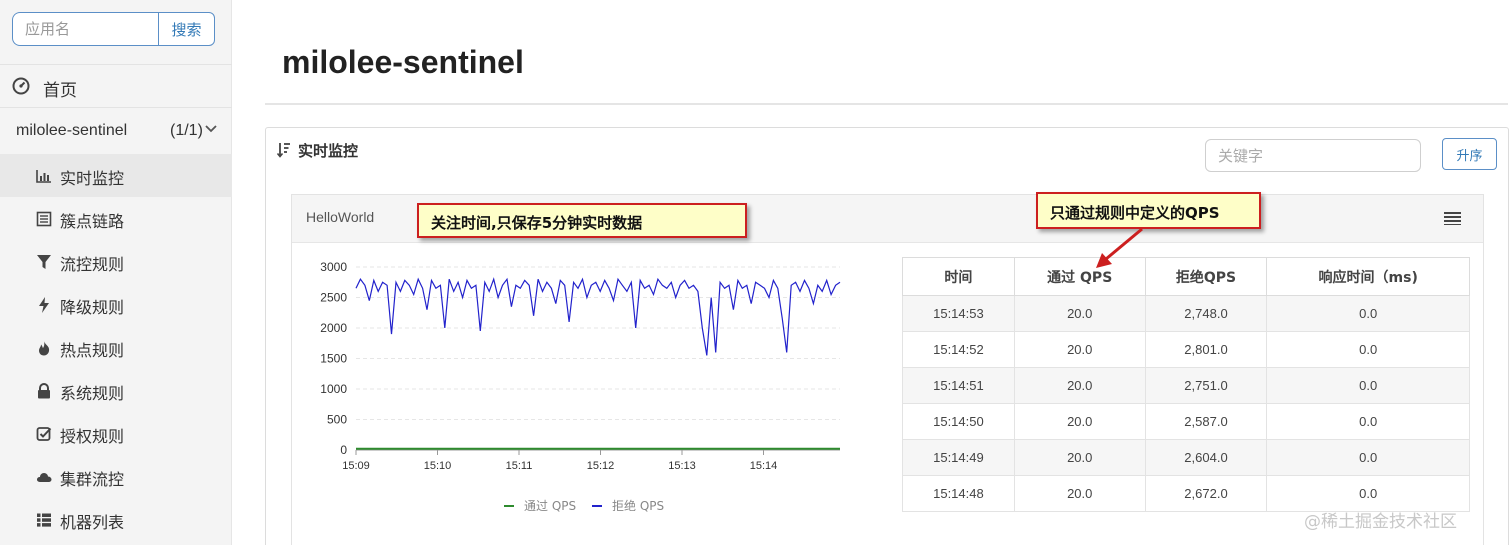 This screenshot has height=545, width=1512. I want to click on sidebar-item-label: 授权规则, so click(92, 436).